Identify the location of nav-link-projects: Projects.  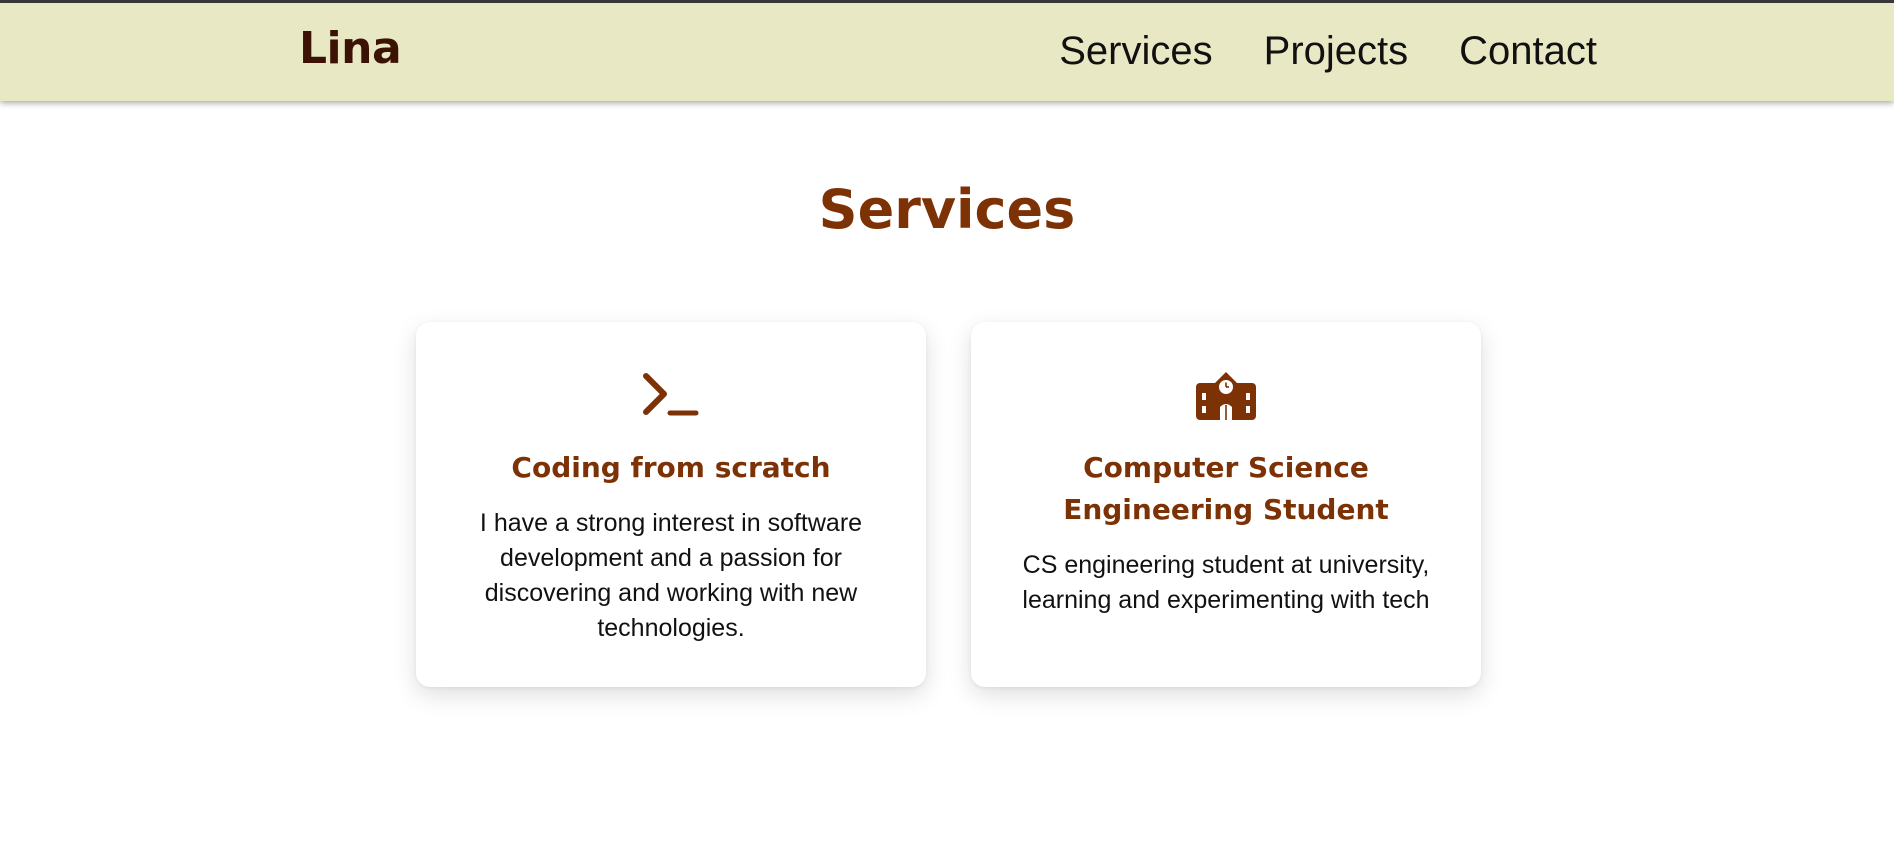
(1336, 51).